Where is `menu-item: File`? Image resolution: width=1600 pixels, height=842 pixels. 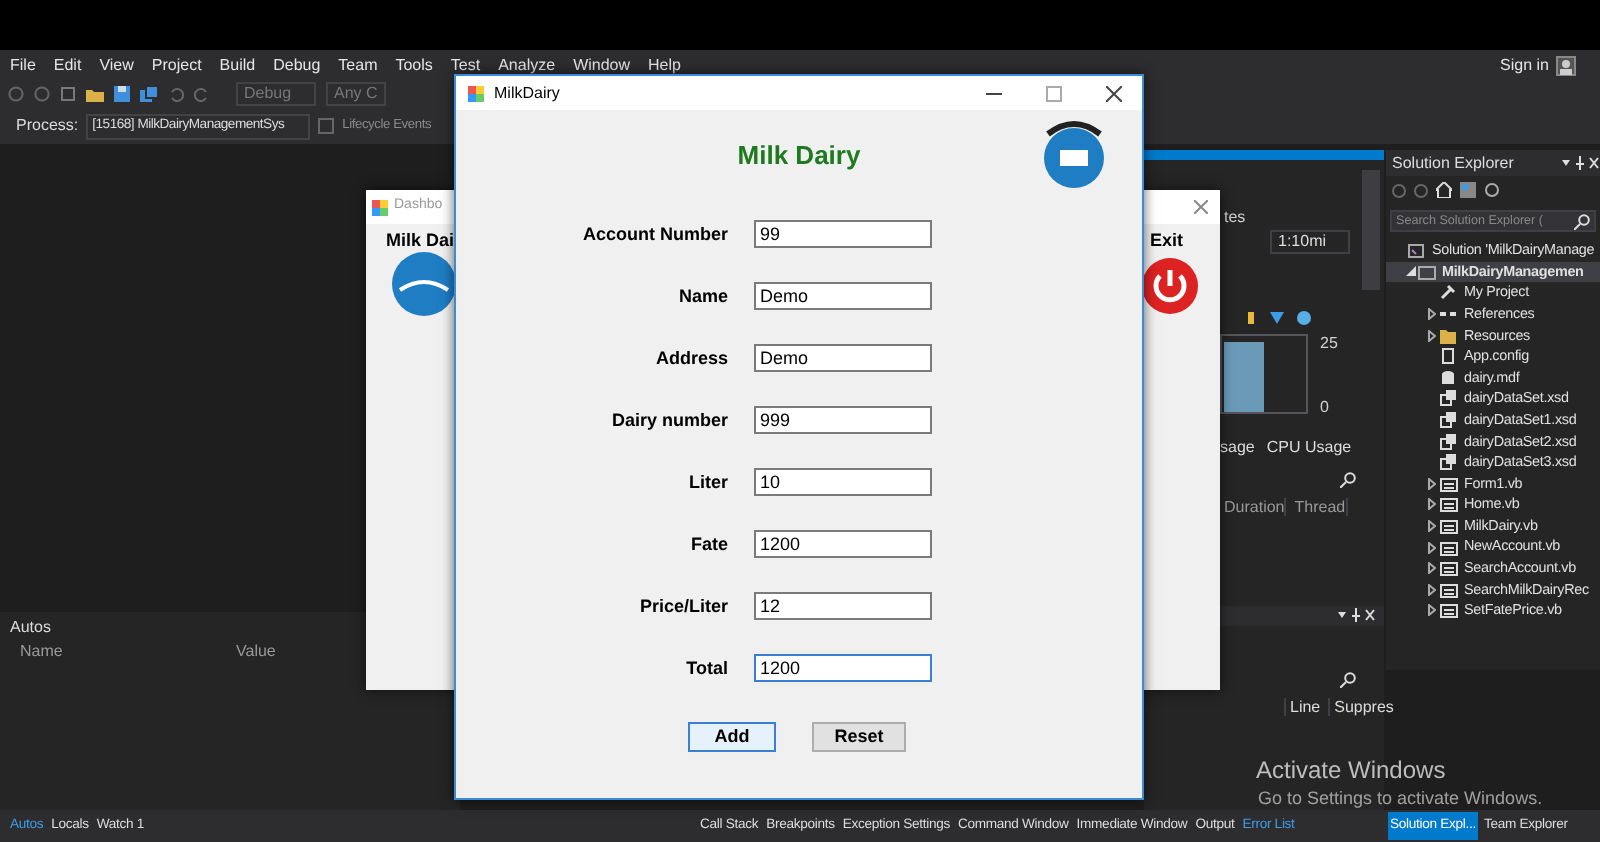 menu-item: File is located at coordinates (23, 65).